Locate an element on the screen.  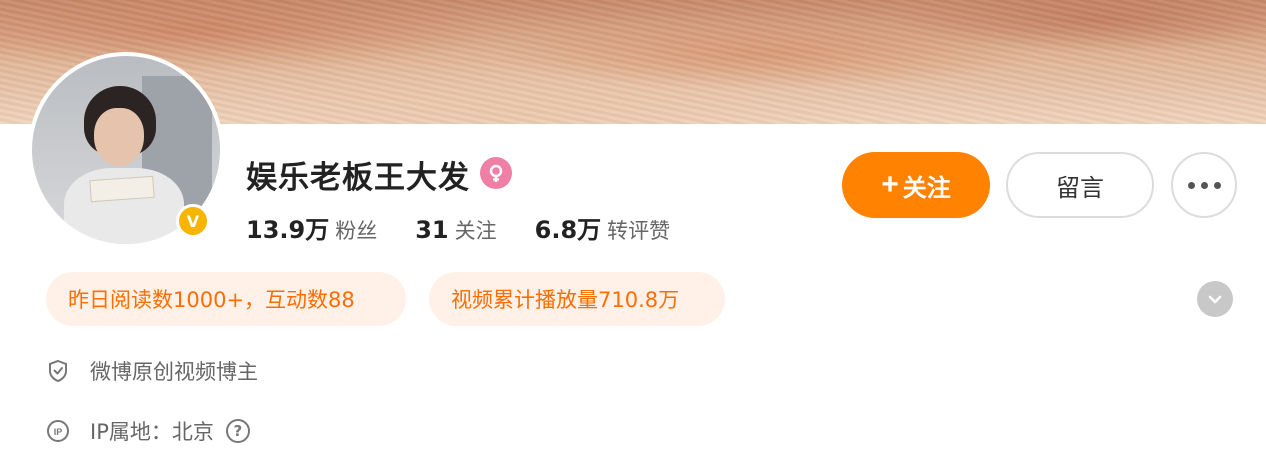
highlight-video-plays: 视频累计播放量710.8万 is located at coordinates (577, 299).